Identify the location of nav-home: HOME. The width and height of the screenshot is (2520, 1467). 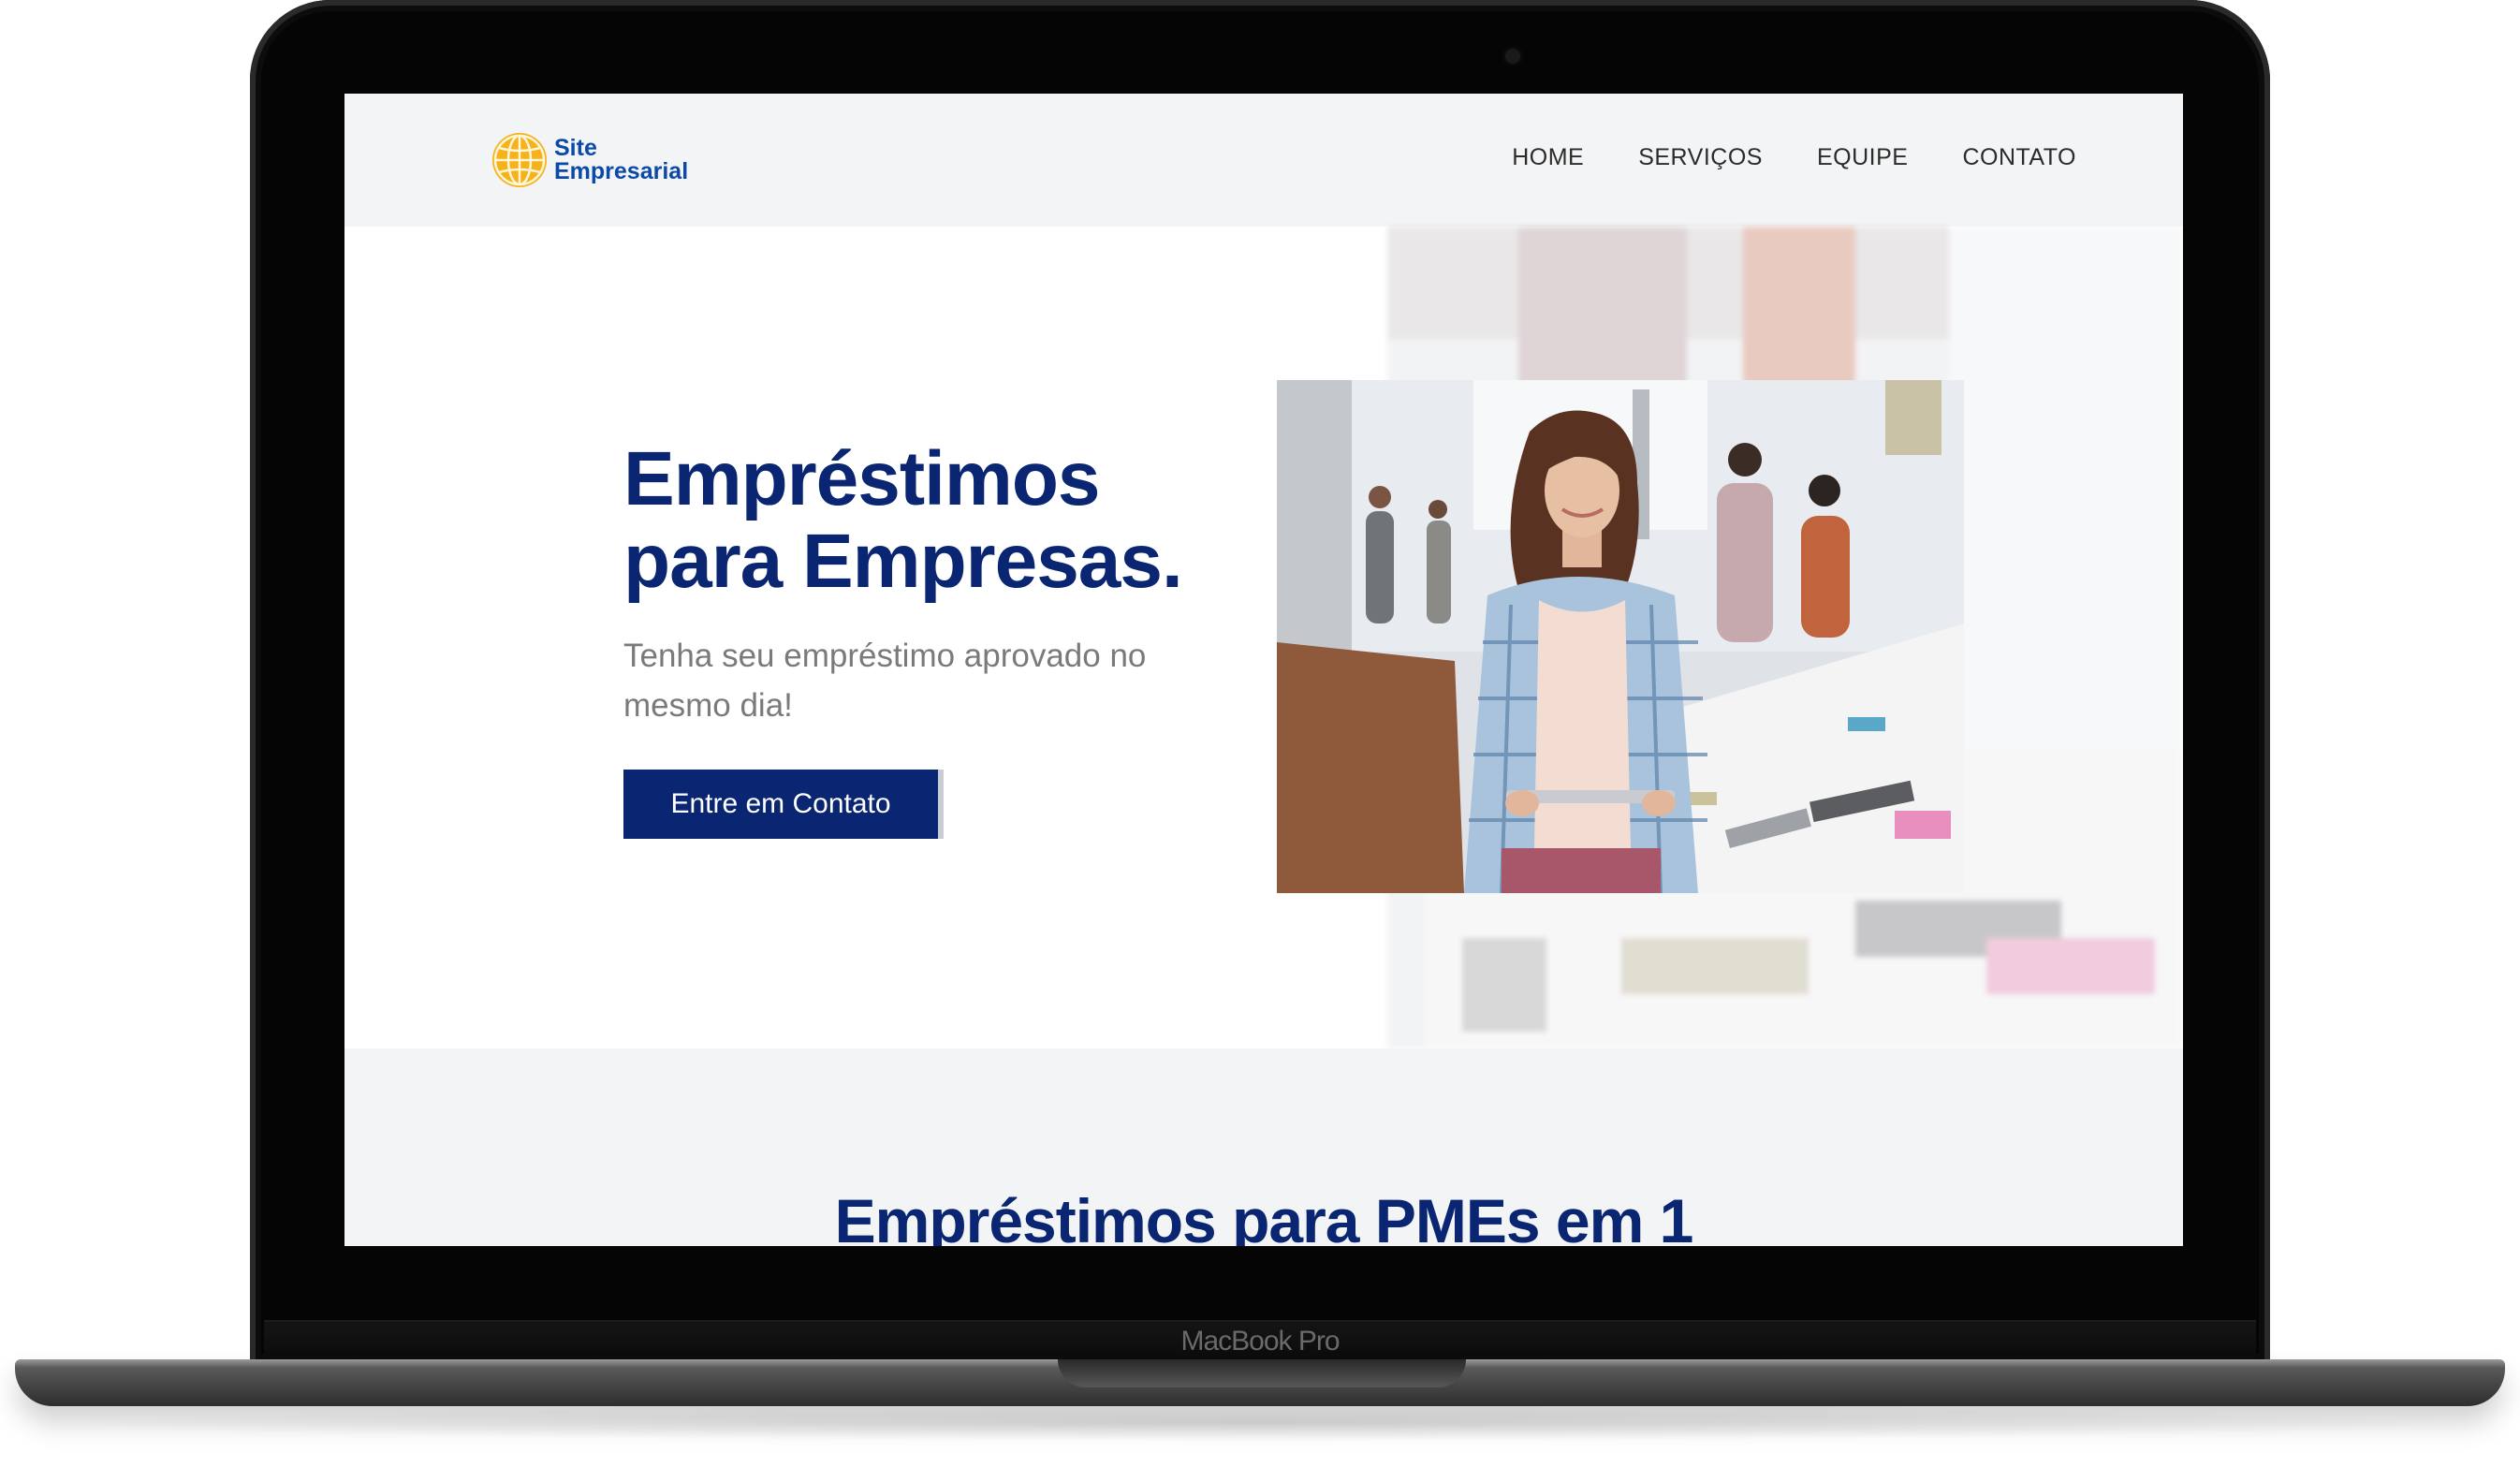
(1548, 157).